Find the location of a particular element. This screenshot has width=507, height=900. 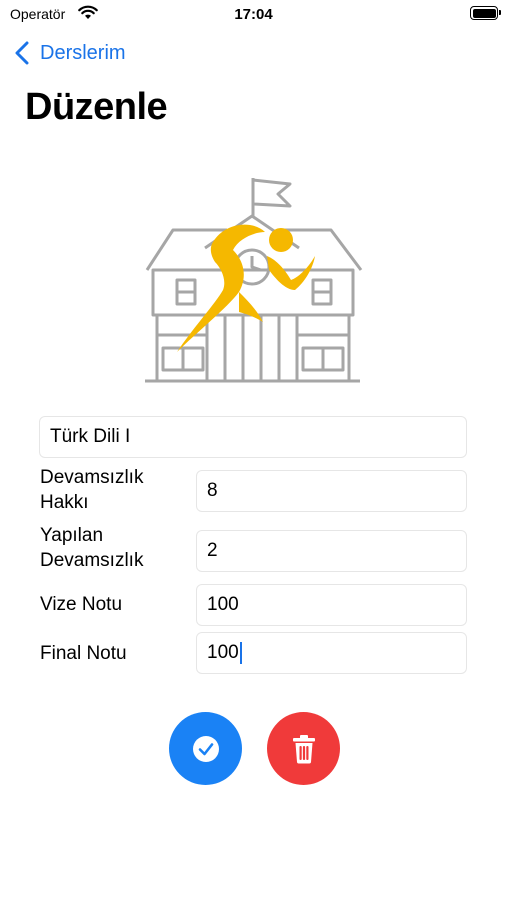

checkmark-icon is located at coordinates (205, 748).